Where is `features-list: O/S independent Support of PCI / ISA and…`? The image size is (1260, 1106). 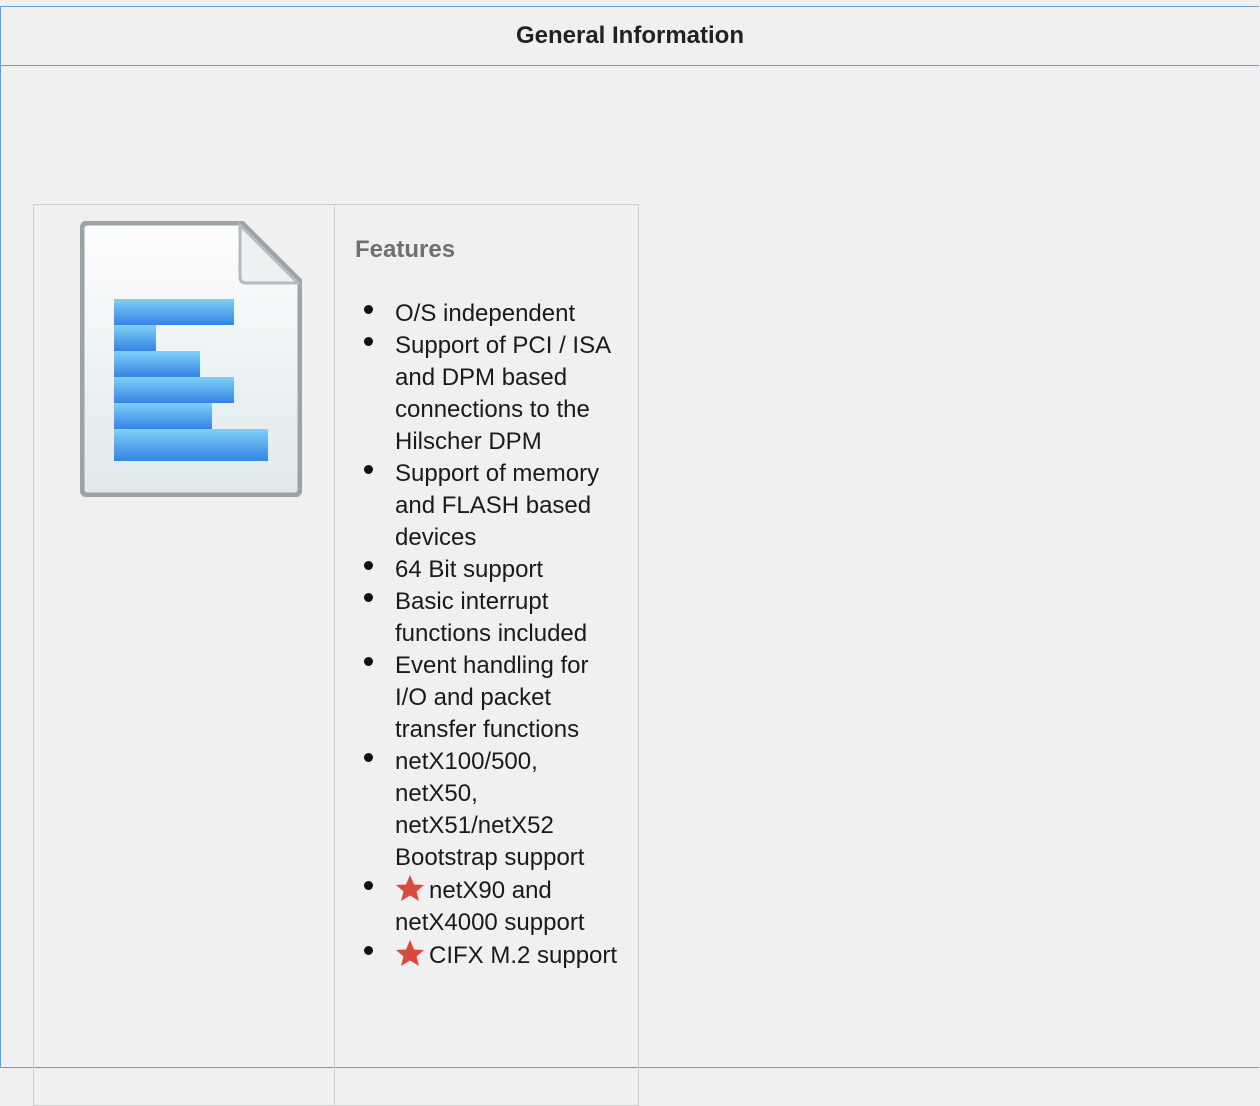 features-list: O/S independent Support of PCI / ISA and… is located at coordinates (490, 635).